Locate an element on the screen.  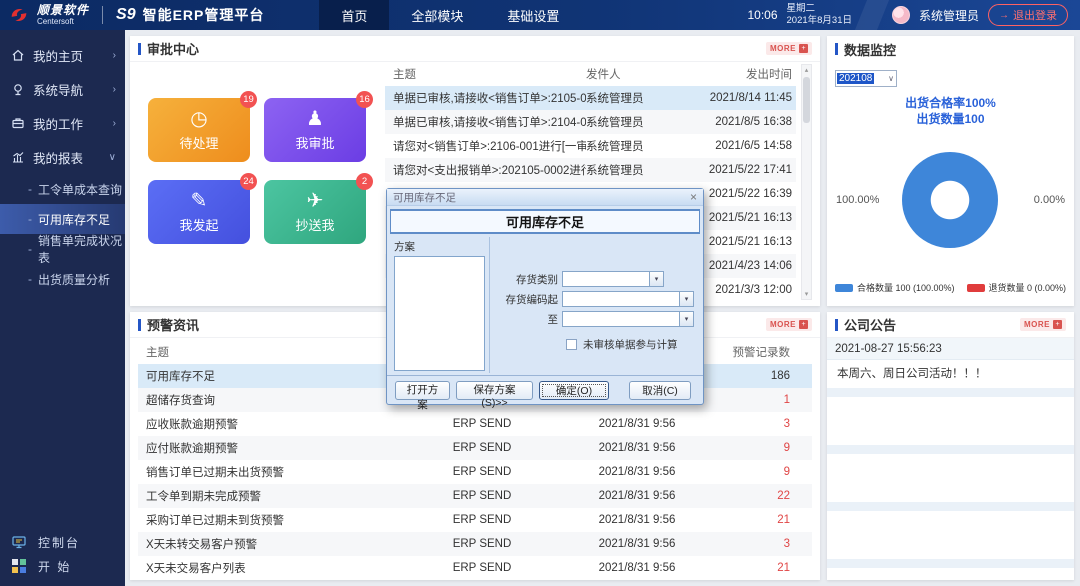
sidebar-item-label: 我的工作 is located at coordinates (58, 124).